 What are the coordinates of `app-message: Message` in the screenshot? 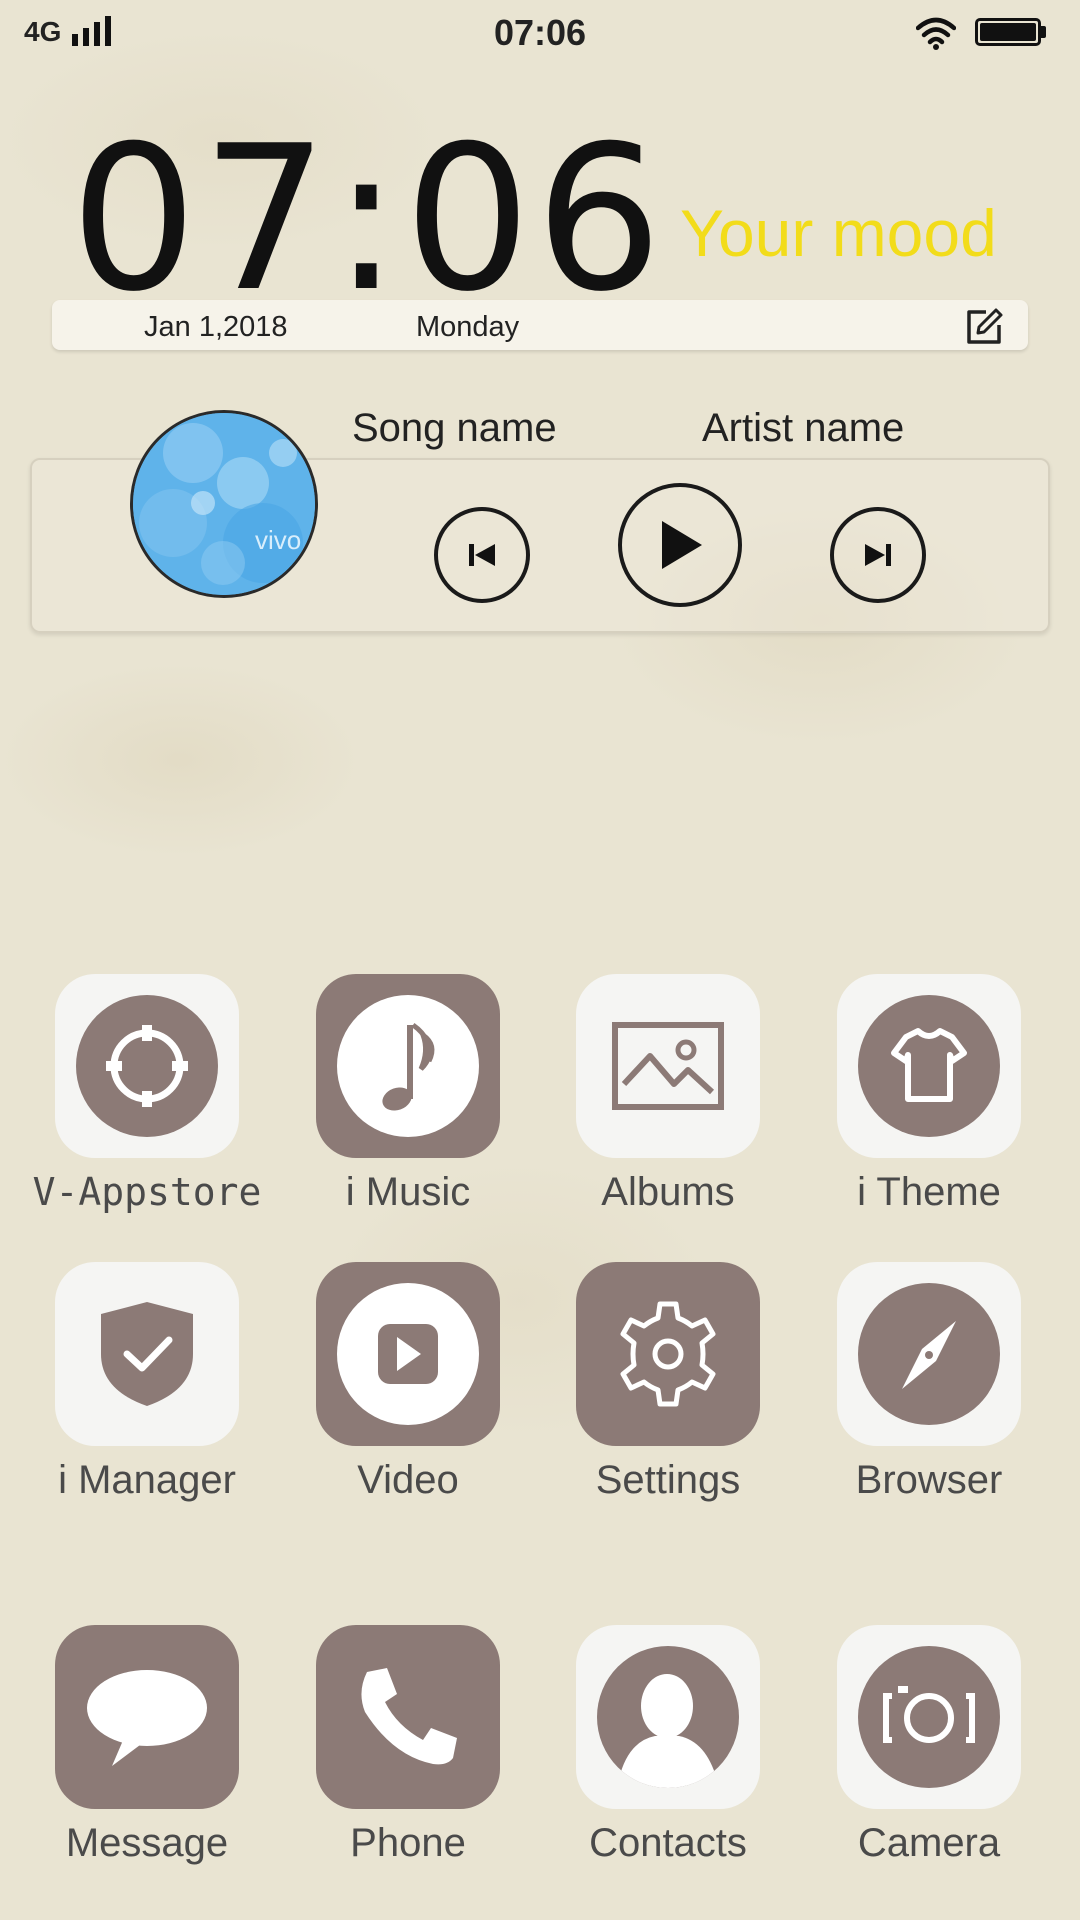 It's located at (147, 1745).